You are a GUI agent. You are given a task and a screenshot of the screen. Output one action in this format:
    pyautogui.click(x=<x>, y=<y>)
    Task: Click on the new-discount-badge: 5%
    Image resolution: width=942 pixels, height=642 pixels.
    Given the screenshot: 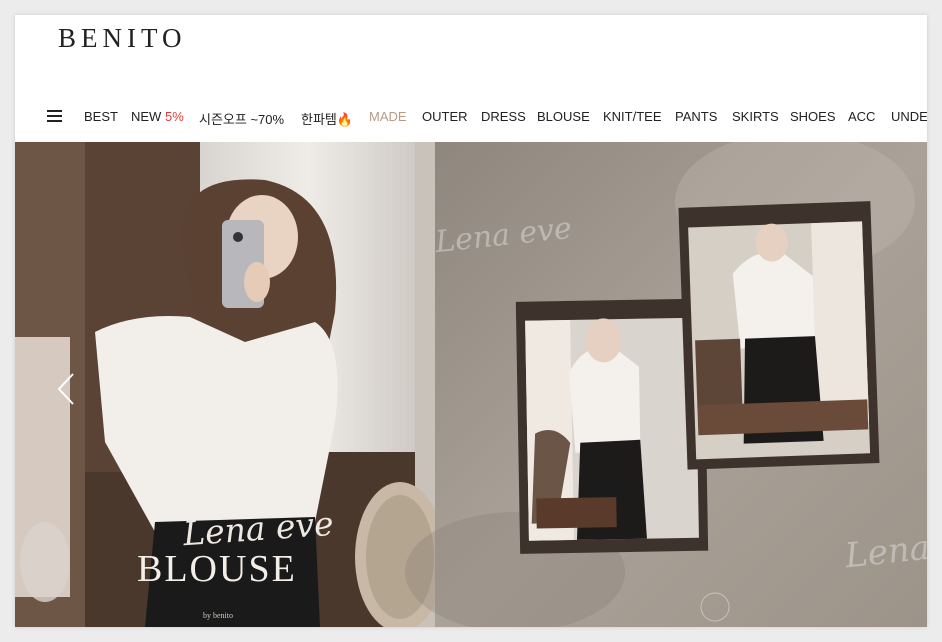 What is the action you would take?
    pyautogui.click(x=174, y=116)
    